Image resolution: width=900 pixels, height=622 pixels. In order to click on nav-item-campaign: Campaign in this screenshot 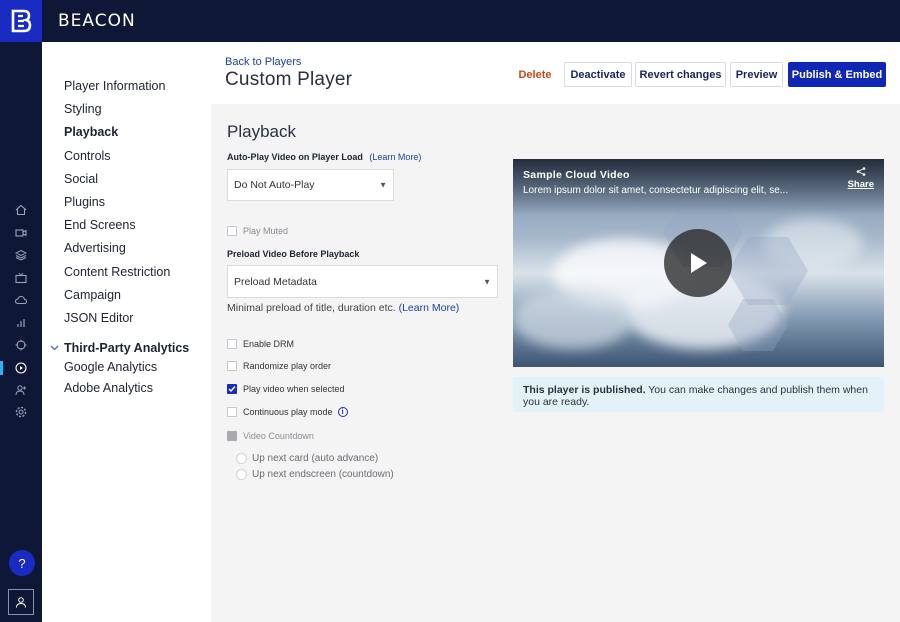, I will do `click(126, 298)`.